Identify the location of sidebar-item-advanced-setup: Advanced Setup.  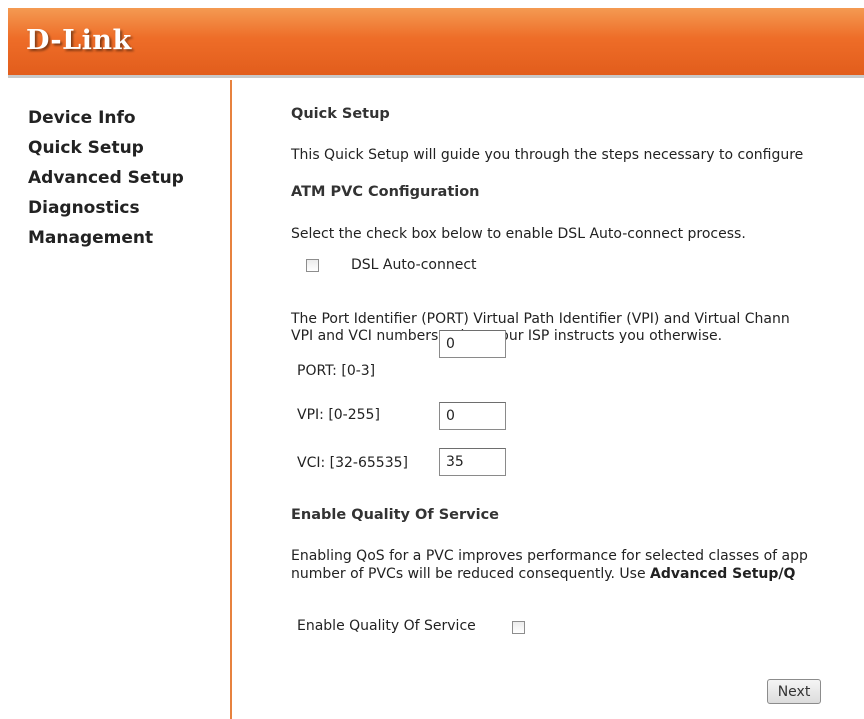
(106, 178).